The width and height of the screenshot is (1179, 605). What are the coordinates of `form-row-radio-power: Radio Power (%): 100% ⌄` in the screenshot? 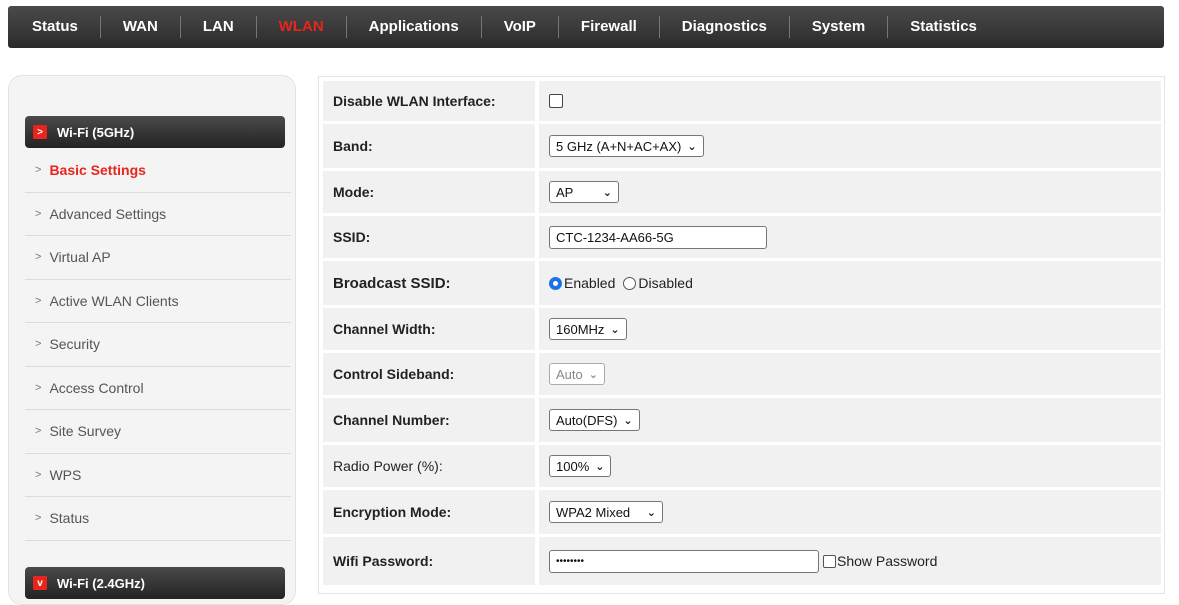 It's located at (742, 466).